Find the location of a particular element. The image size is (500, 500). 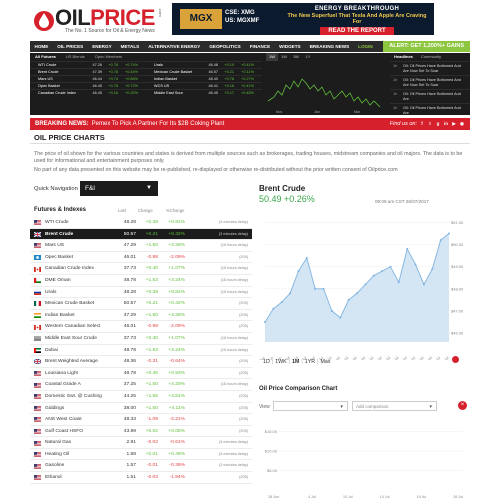

range-max: Max is located at coordinates (326, 362).